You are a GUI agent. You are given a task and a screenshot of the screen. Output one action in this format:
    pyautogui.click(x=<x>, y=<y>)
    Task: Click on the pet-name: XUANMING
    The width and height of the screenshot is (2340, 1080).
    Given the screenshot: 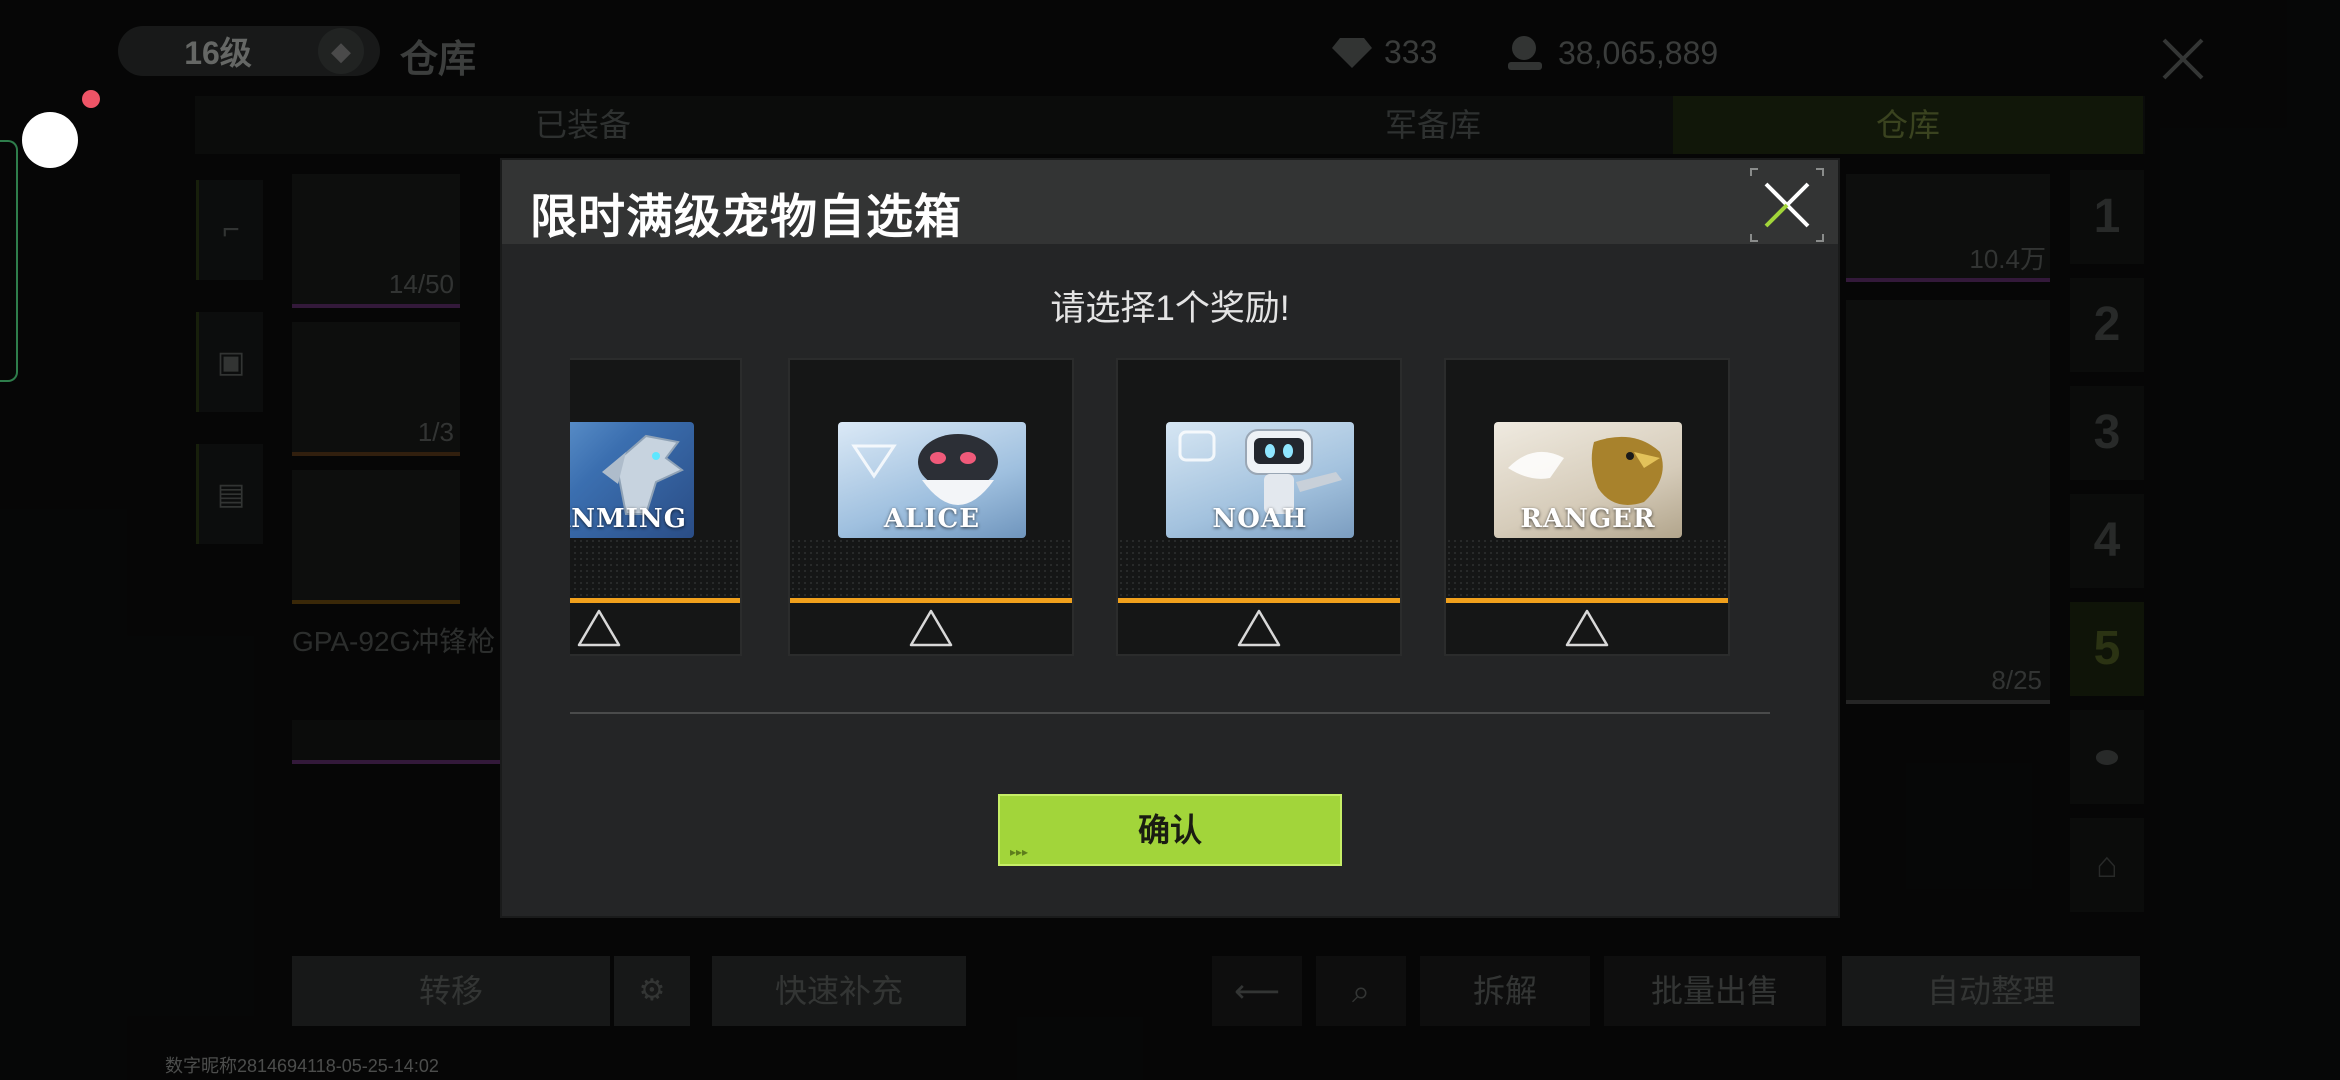 What is the action you would take?
    pyautogui.click(x=628, y=519)
    